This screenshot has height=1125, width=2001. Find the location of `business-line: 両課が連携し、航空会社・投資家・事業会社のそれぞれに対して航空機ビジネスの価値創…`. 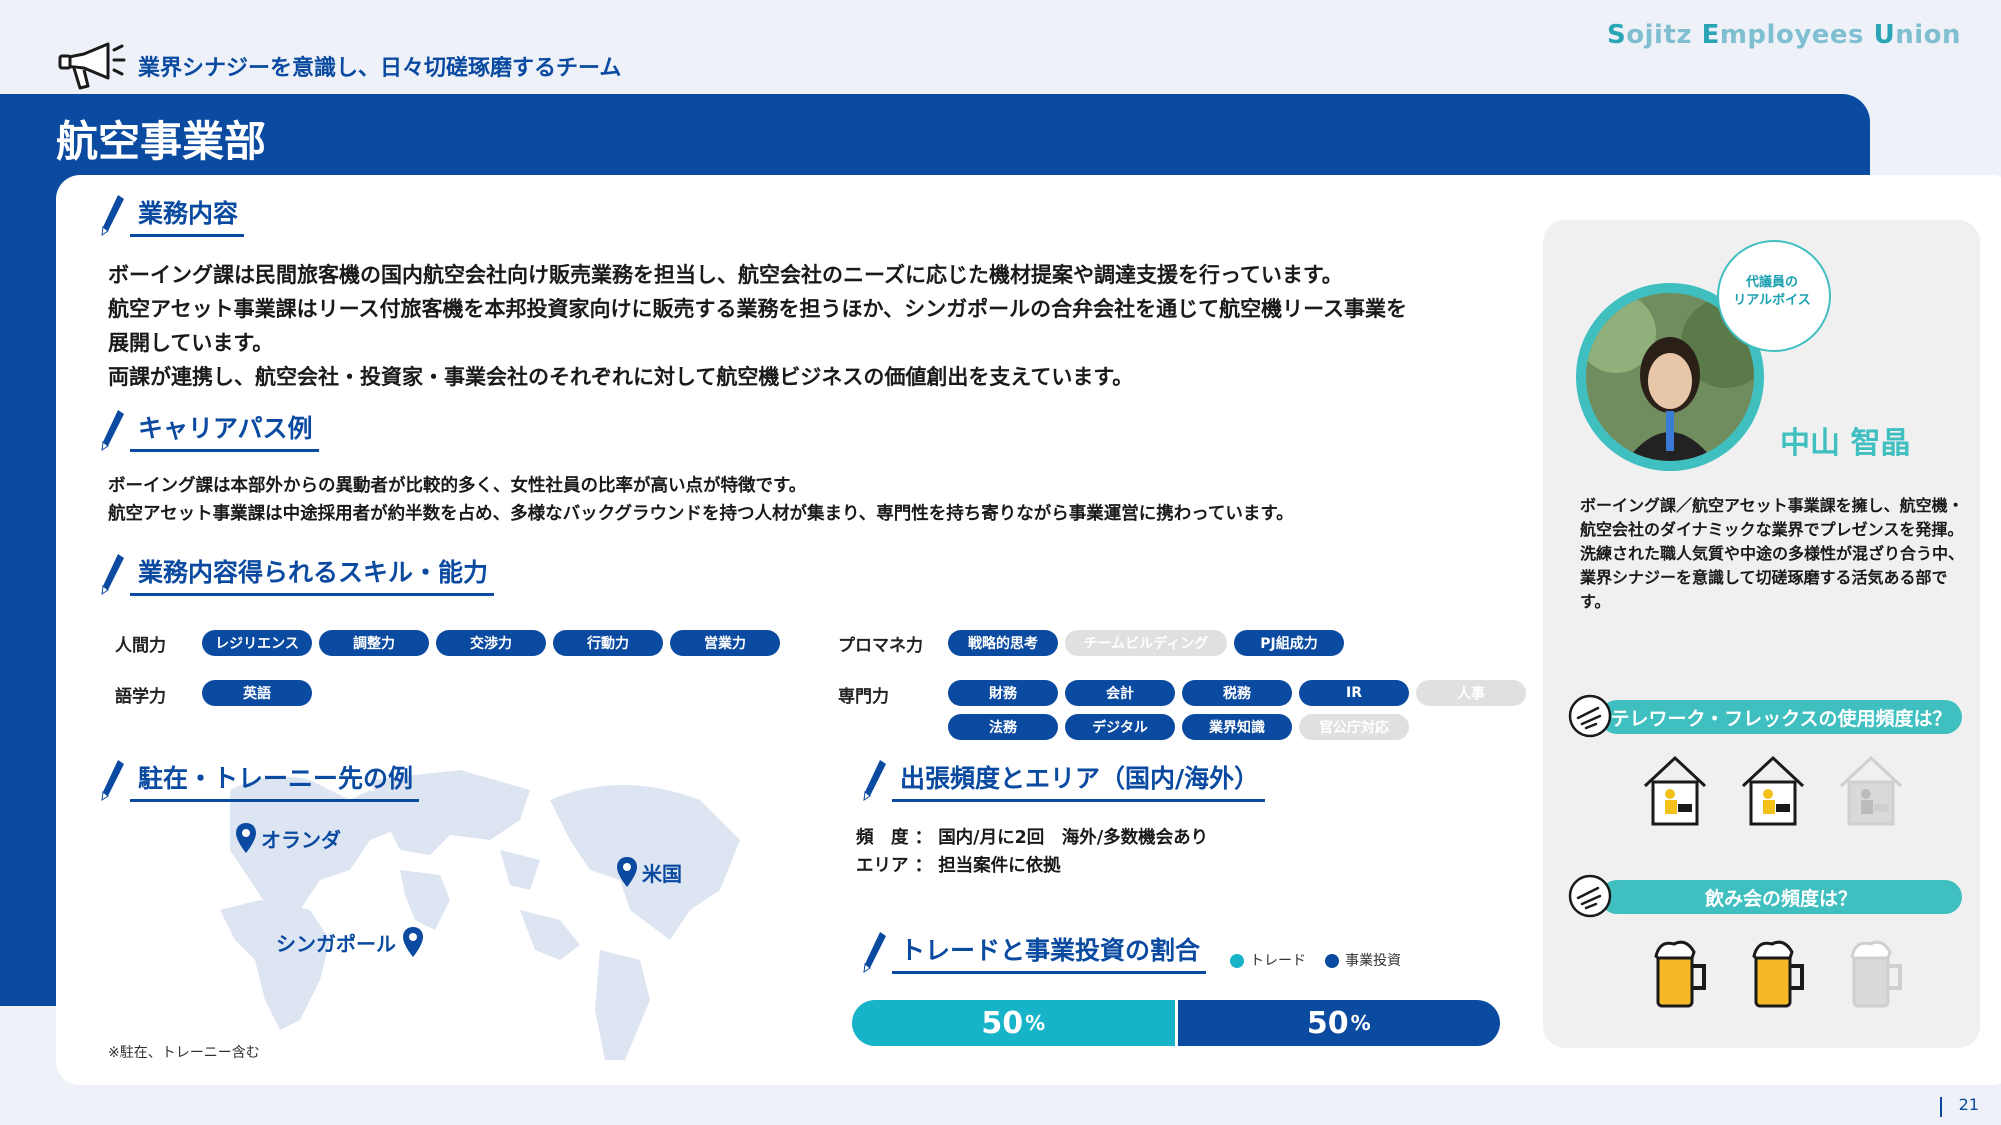

business-line: 両課が連携し、航空会社・投資家・事業会社のそれぞれに対して航空機ビジネスの価値創… is located at coordinates (621, 377).